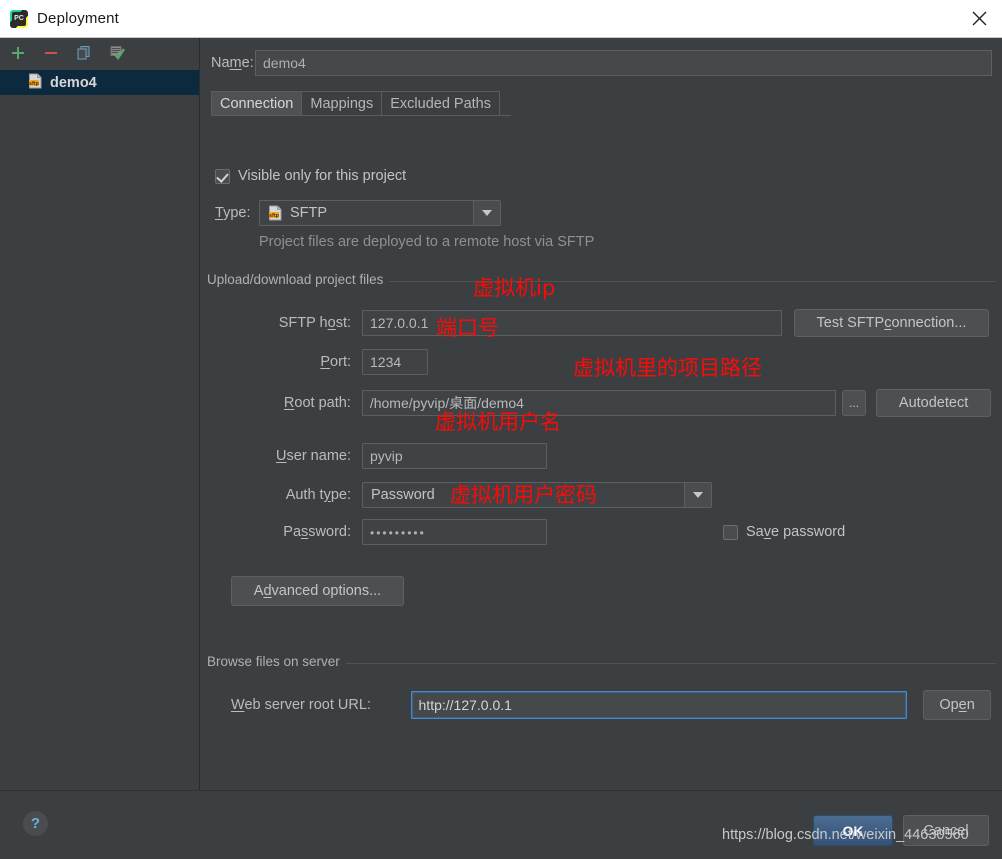 This screenshot has width=1002, height=859. What do you see at coordinates (233, 213) in the screenshot?
I see `type-label: Type:` at bounding box center [233, 213].